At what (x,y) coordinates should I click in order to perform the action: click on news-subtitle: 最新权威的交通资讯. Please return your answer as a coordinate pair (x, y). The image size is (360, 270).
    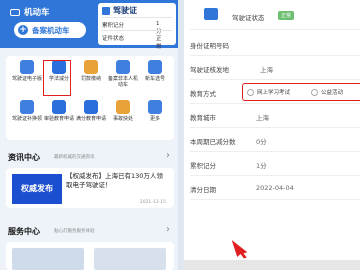
    Looking at the image, I should click on (74, 157).